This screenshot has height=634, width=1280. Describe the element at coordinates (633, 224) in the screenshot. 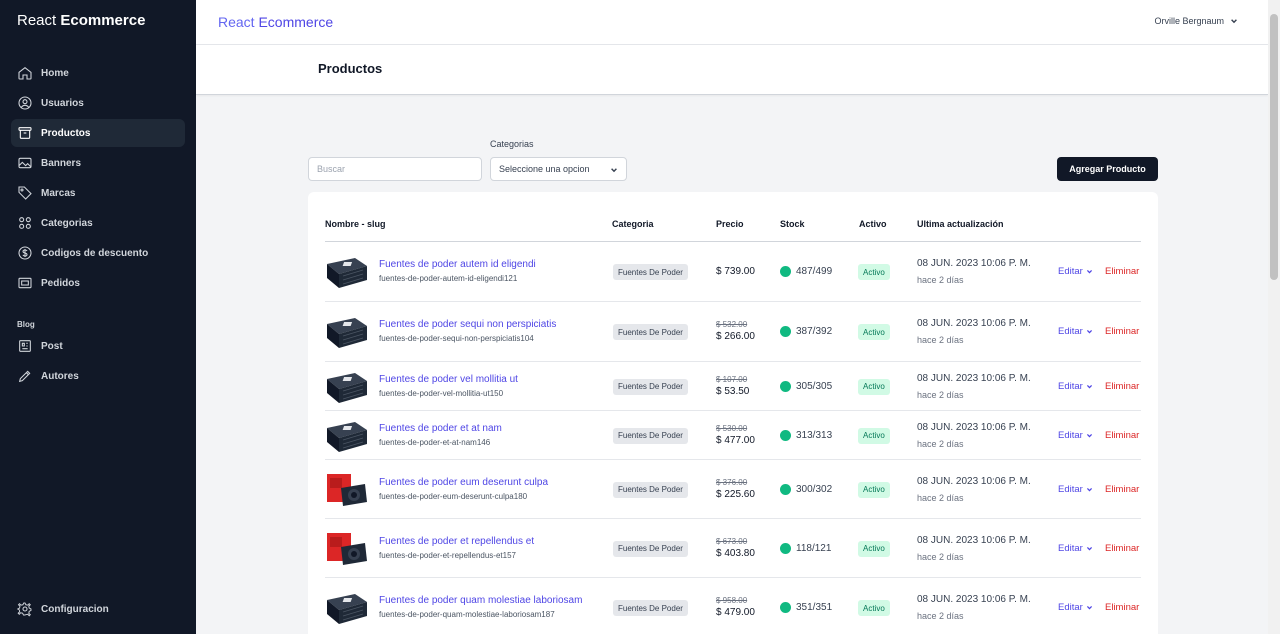

I see `col-header-category: Categoria` at that location.